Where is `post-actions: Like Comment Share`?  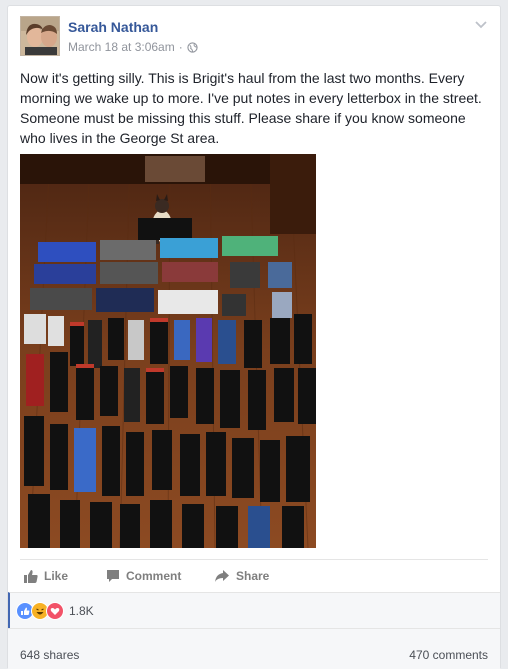 post-actions: Like Comment Share is located at coordinates (253, 576).